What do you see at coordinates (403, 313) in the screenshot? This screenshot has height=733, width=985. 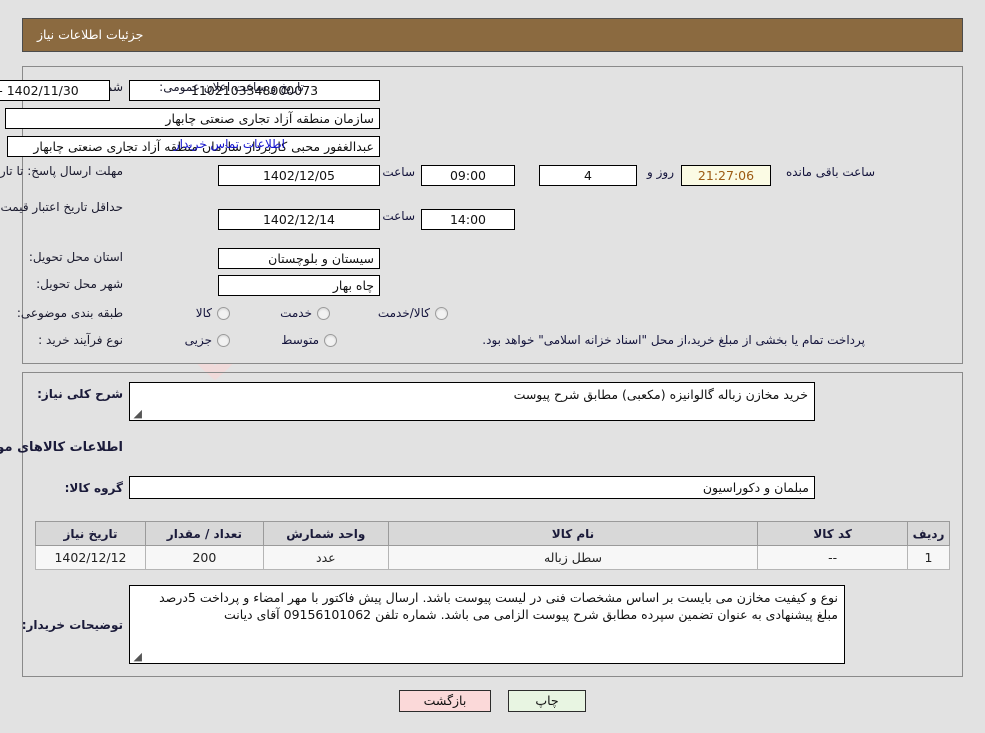 I see `radio-category-kala-khedmat-label: کالا/خدمت` at bounding box center [403, 313].